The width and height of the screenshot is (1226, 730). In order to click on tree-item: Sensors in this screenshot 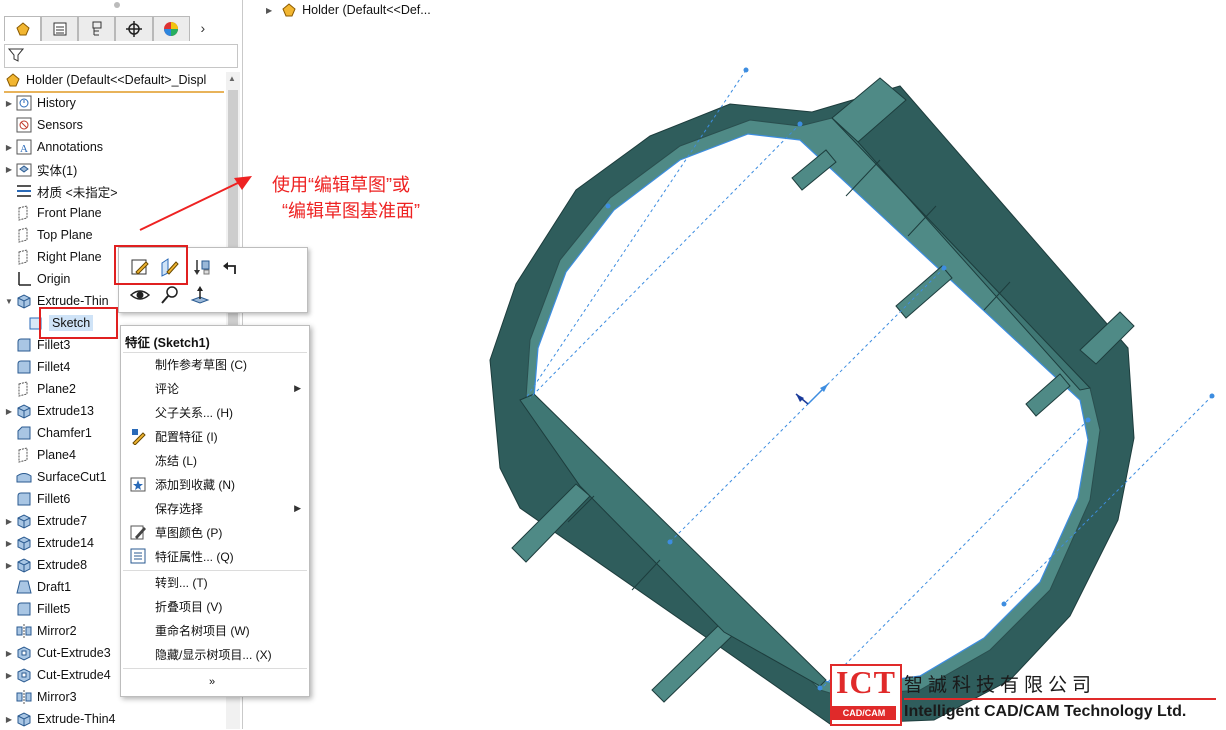, I will do `click(43, 125)`.